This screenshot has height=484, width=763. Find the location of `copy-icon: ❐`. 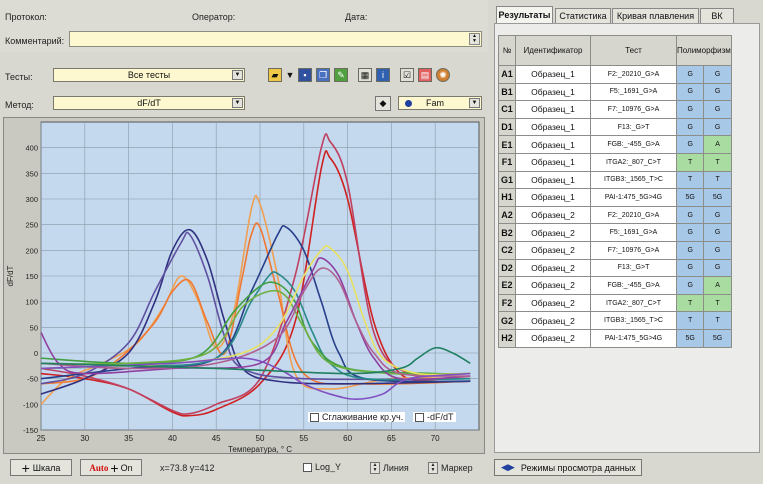

copy-icon: ❐ is located at coordinates (323, 75).